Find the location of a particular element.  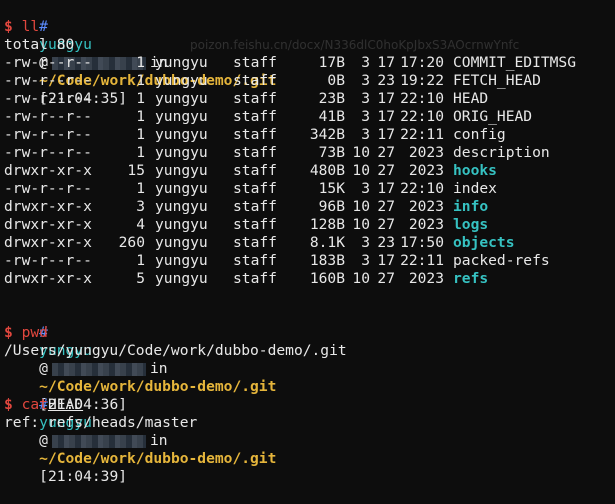

file-row: drwxr-xr-x 3 yungyu staff 96B 10 27 2023 info is located at coordinates (309, 207).